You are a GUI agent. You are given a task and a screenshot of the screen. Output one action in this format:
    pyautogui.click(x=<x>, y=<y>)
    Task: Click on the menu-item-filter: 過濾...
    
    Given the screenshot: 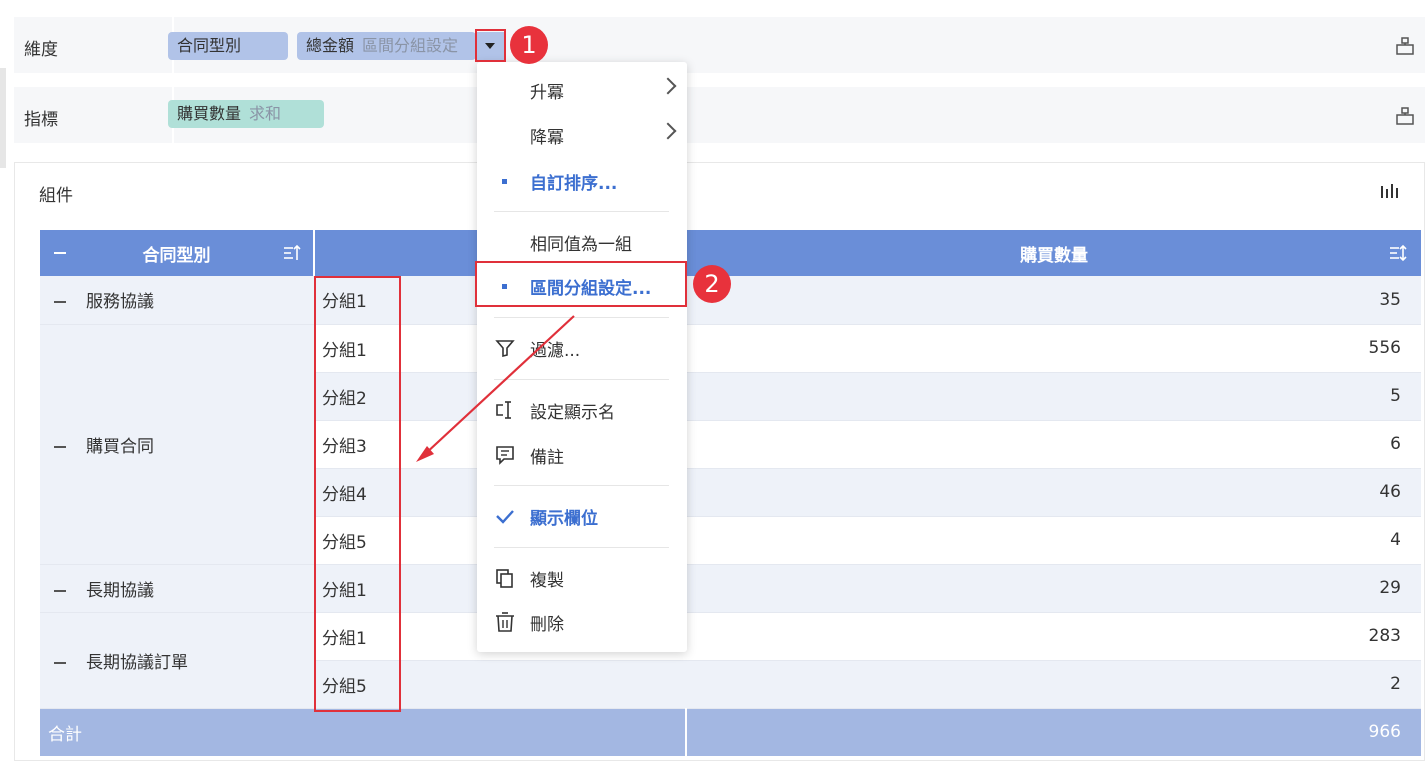 What is the action you would take?
    pyautogui.click(x=582, y=348)
    